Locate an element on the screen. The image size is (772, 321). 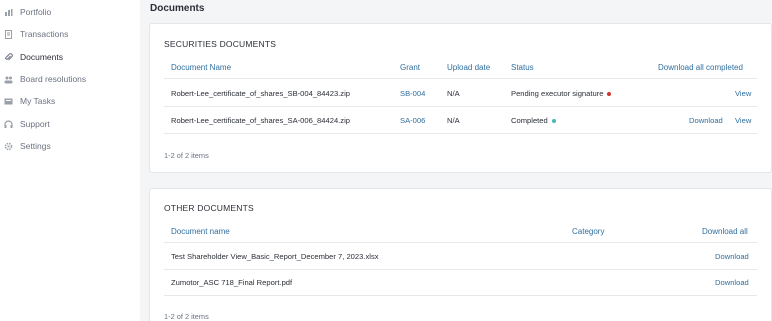
document-name: Zumotor_ASC 718_Final Report.pdf is located at coordinates (232, 282).